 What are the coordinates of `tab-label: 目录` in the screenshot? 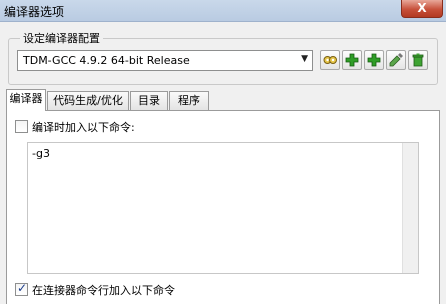 It's located at (149, 100).